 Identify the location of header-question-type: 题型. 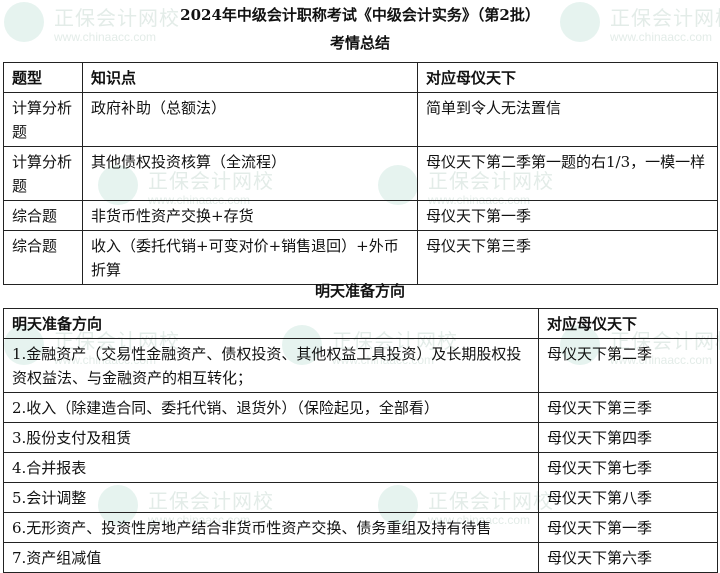
(43, 77).